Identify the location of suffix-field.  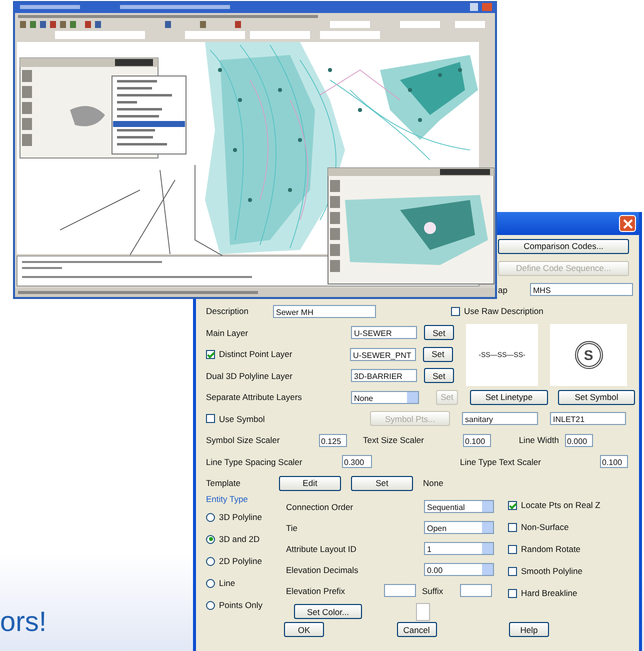
(476, 590).